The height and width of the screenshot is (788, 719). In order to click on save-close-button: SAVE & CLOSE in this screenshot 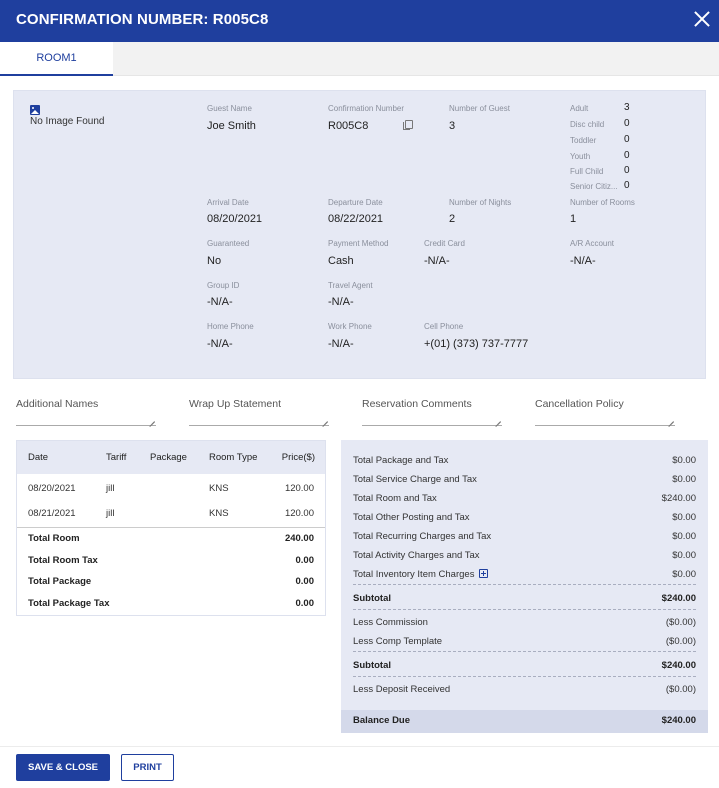, I will do `click(63, 767)`.